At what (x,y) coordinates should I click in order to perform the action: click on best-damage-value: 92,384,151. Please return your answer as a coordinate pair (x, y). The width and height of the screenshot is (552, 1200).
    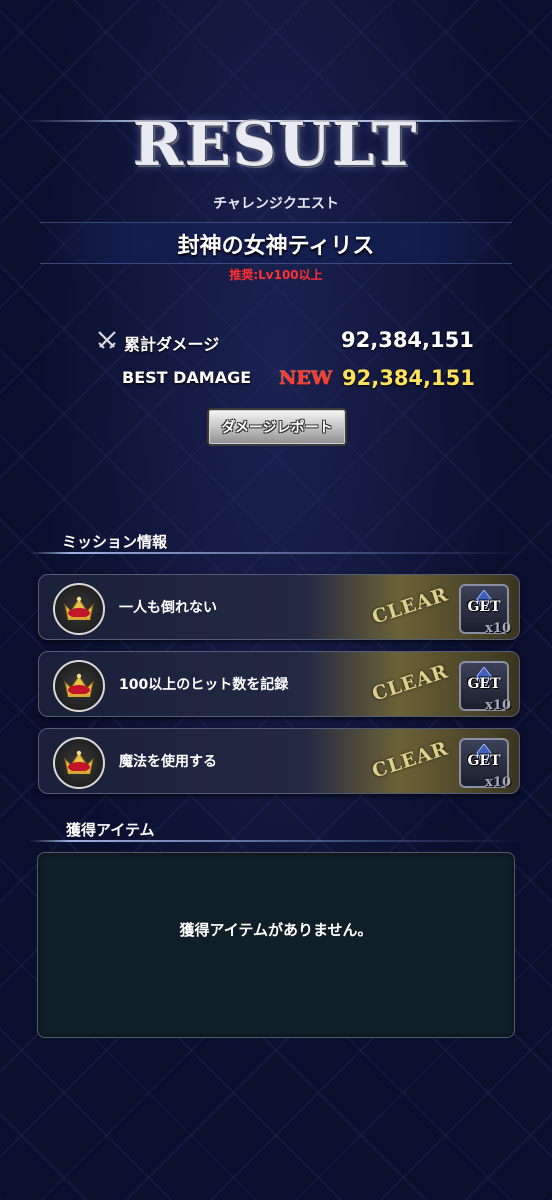
    Looking at the image, I should click on (408, 378).